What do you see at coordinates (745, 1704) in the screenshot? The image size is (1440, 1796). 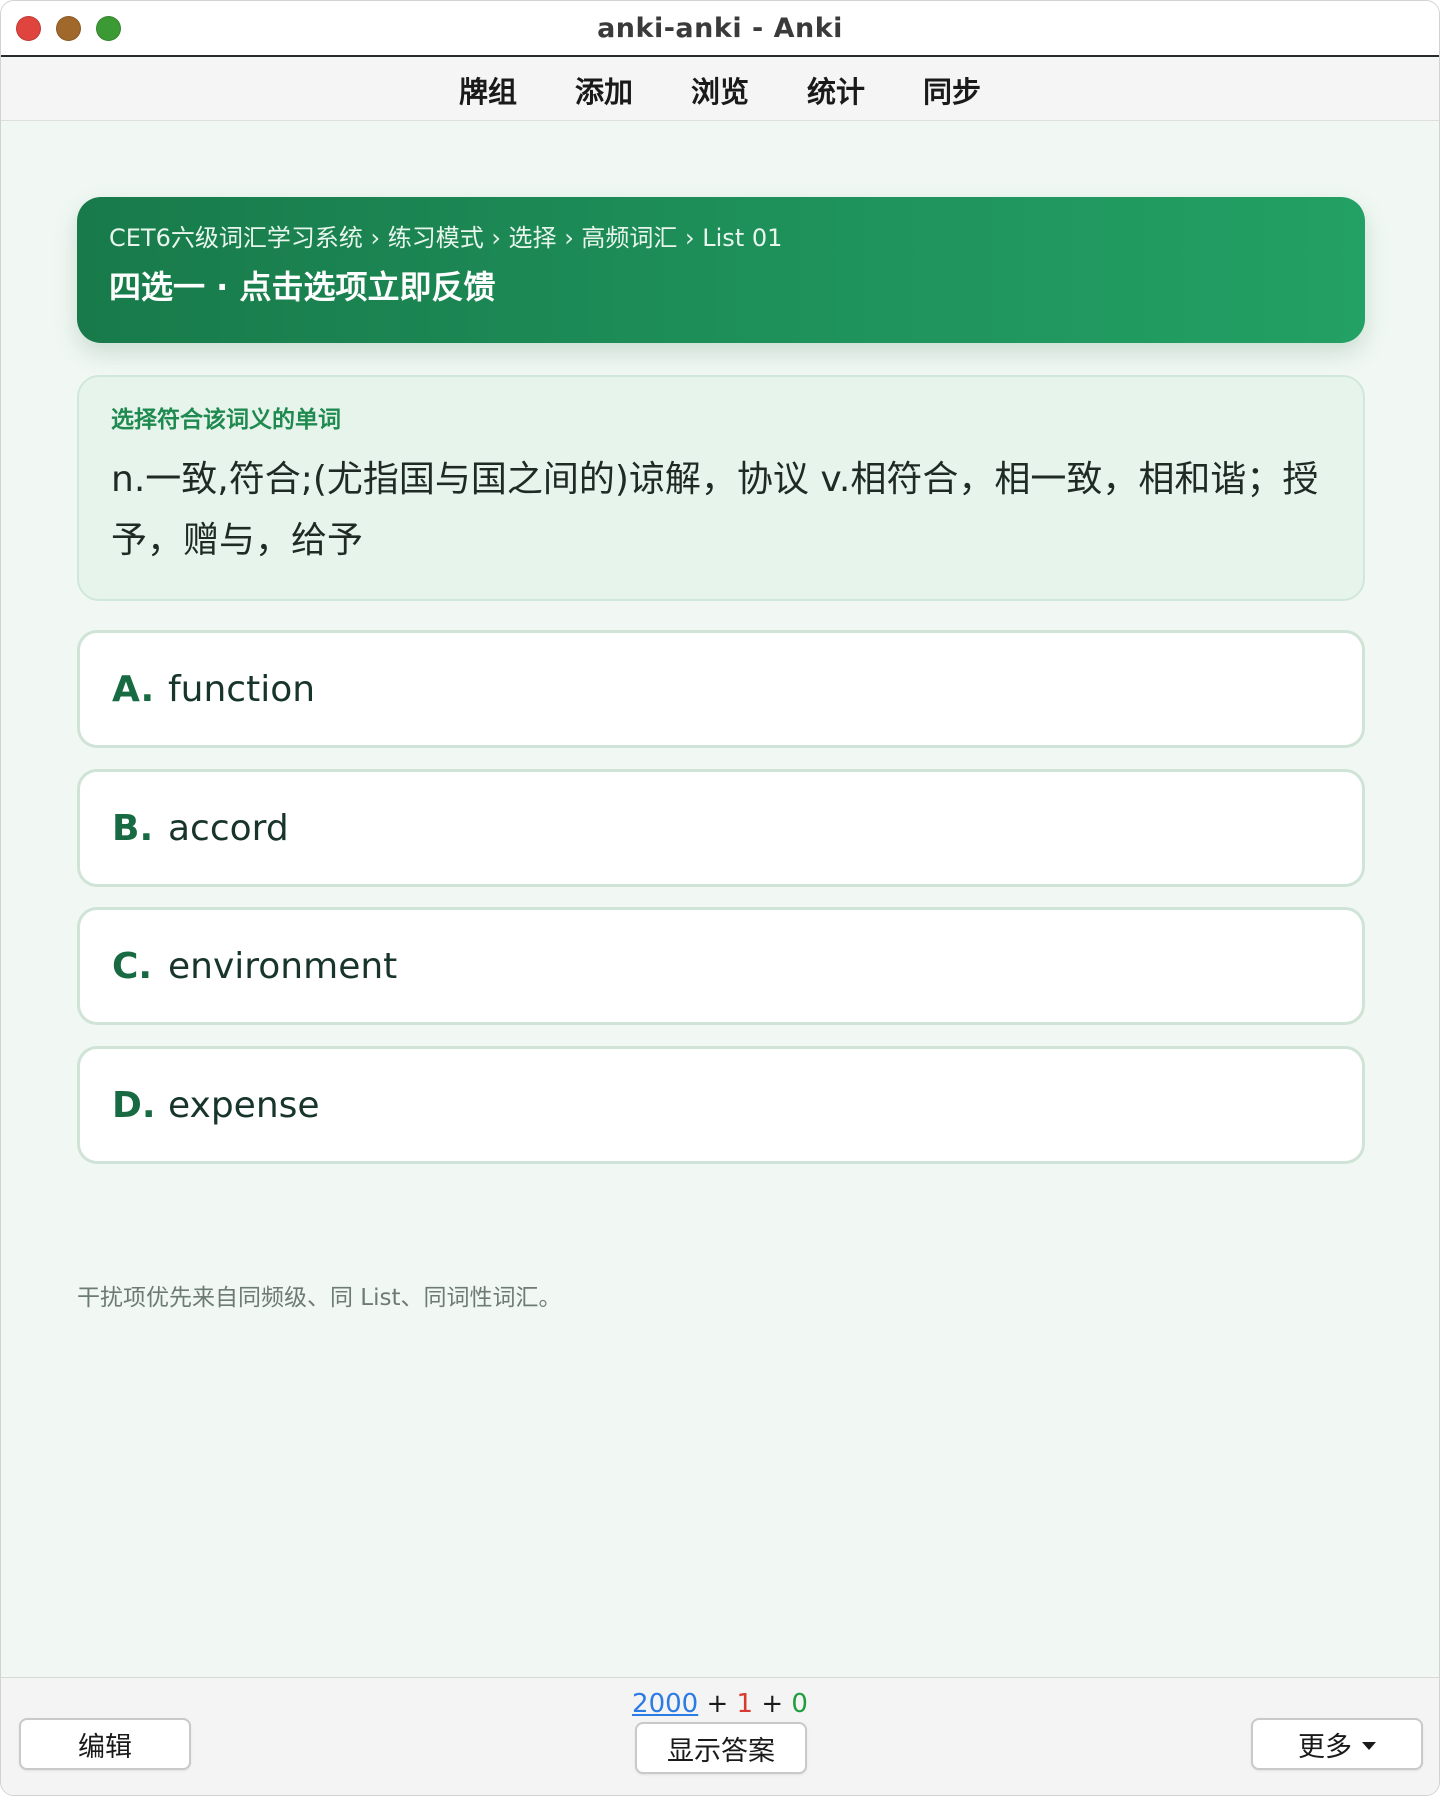 I see `learn-count: 1` at bounding box center [745, 1704].